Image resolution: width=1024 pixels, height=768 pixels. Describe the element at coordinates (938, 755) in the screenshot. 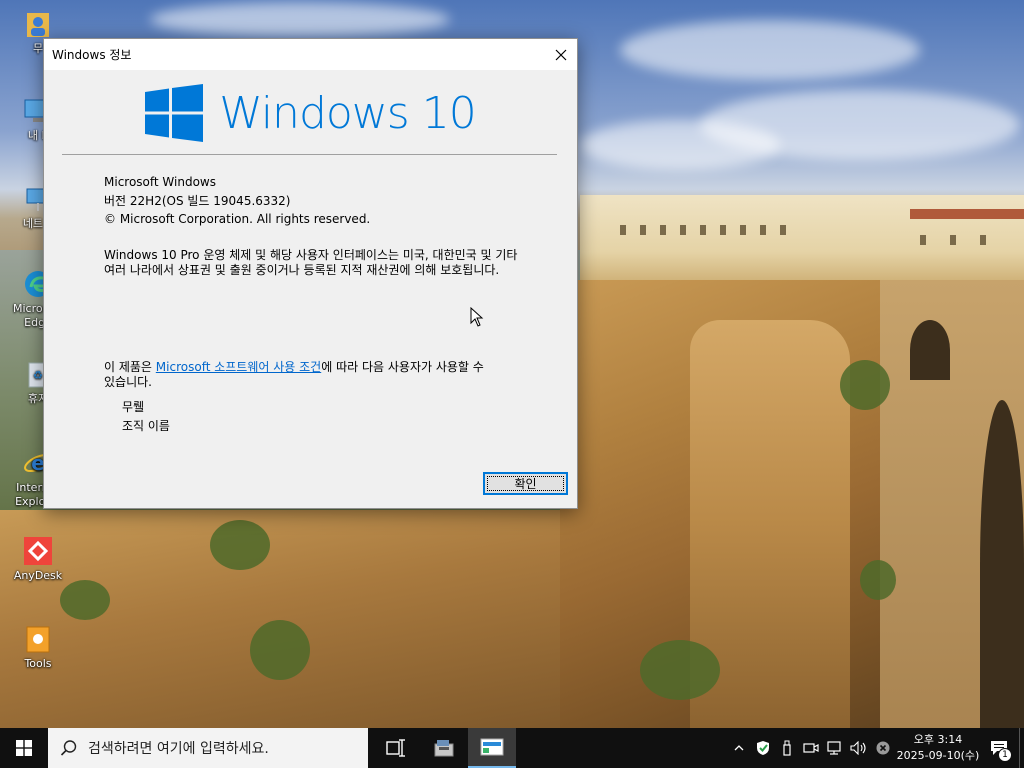

I see `clock-date: 2025-09-10(수)` at that location.